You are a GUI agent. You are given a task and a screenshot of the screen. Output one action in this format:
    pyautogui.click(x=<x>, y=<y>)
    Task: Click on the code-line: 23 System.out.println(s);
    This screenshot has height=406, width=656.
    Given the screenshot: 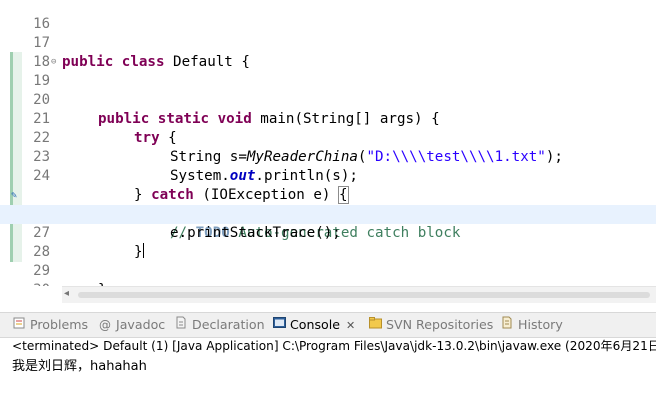 What is the action you would take?
    pyautogui.click(x=328, y=156)
    